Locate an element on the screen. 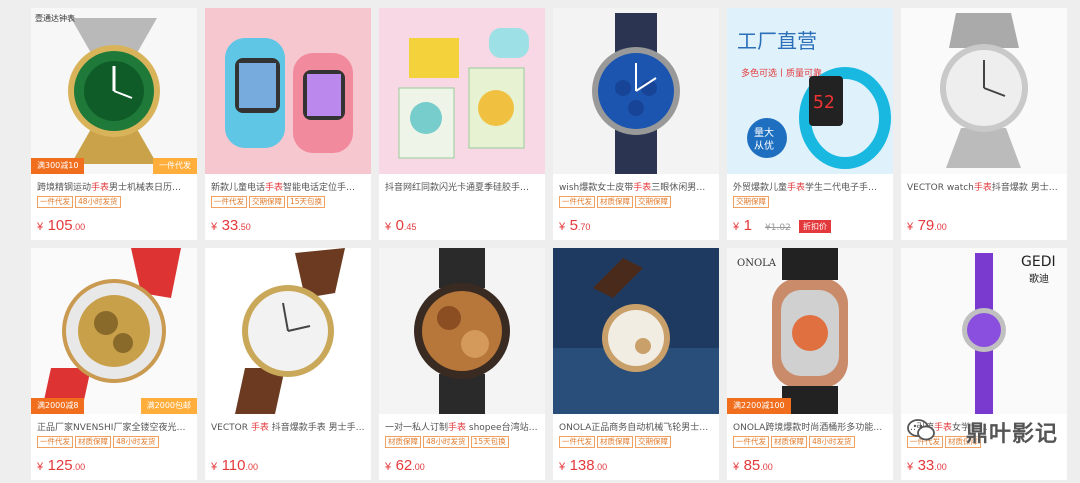 Image resolution: width=1080 pixels, height=483 pixels. price-integer: 33 is located at coordinates (926, 465).